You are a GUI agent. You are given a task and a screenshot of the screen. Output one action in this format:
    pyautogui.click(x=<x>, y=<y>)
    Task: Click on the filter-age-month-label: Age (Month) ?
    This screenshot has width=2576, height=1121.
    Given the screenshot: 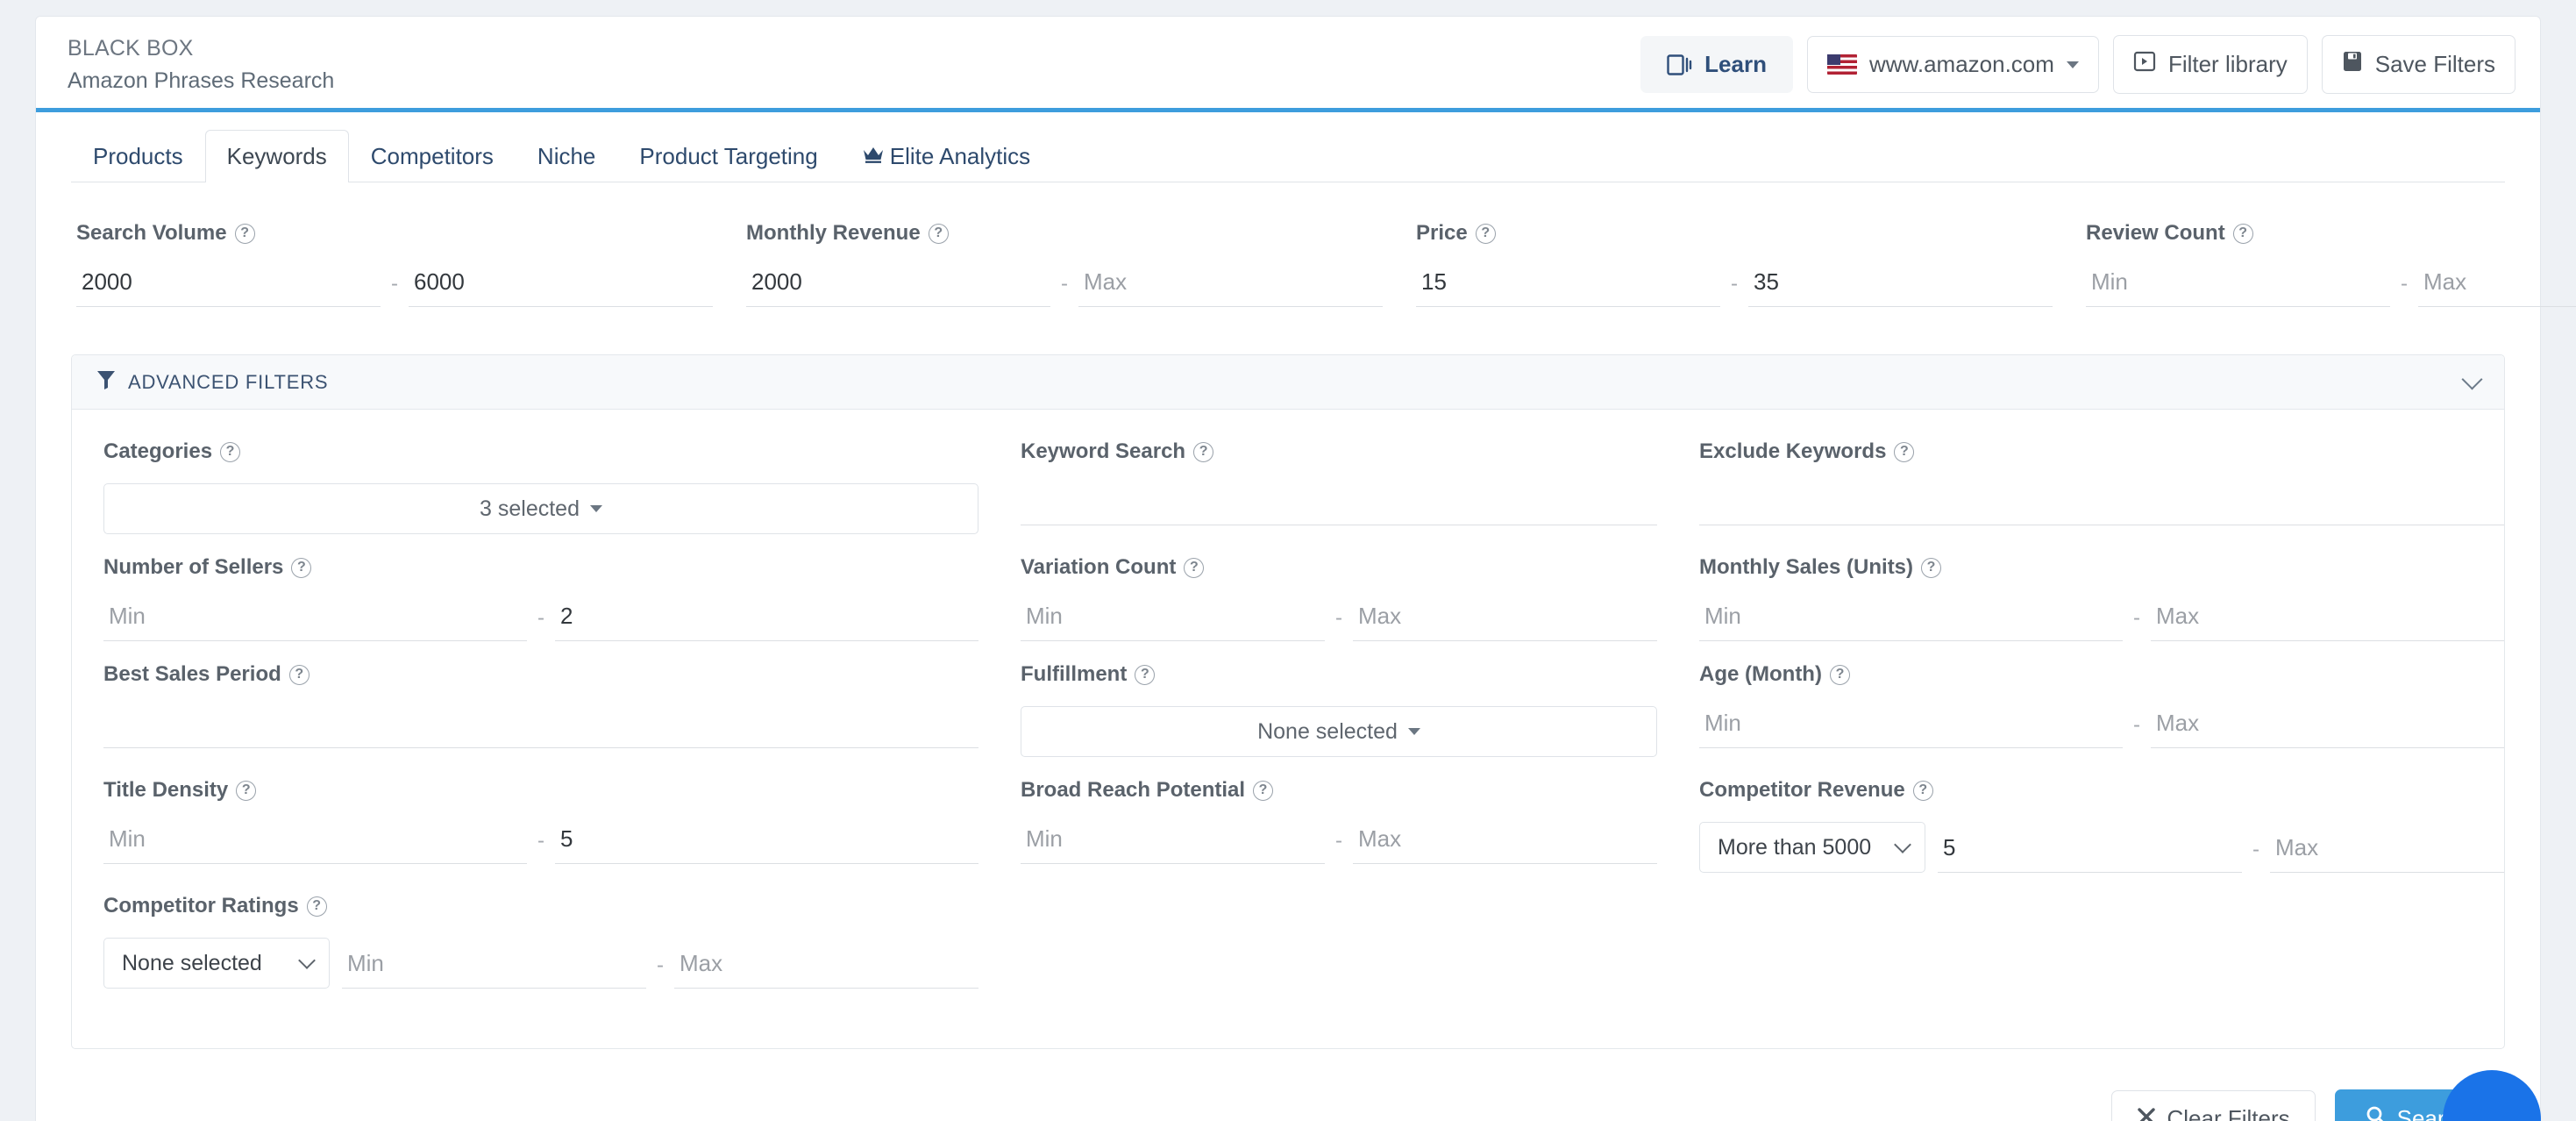 What is the action you would take?
    pyautogui.click(x=2101, y=674)
    